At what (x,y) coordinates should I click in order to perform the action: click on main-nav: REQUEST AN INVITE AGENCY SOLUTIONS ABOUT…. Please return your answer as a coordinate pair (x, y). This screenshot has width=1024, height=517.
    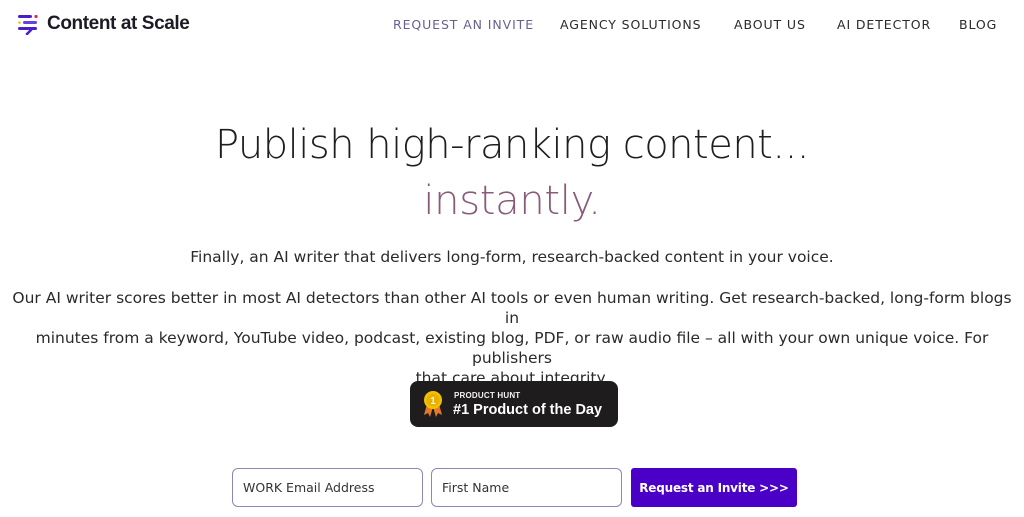
    Looking at the image, I should click on (512, 26).